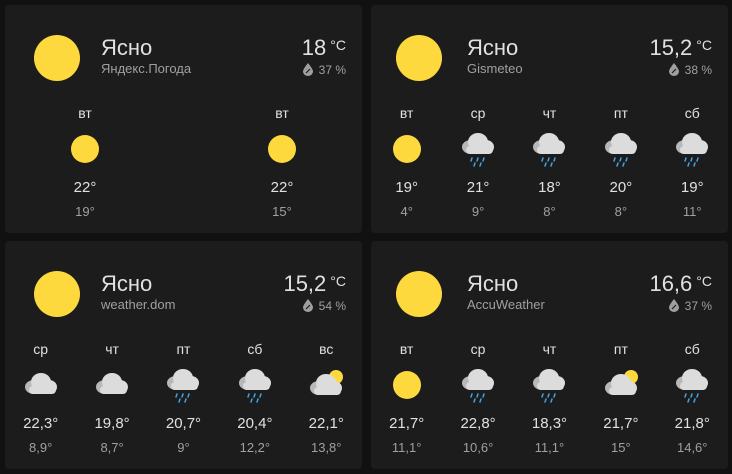 The image size is (732, 474). I want to click on forecast-low-temp: 8,7°, so click(112, 447).